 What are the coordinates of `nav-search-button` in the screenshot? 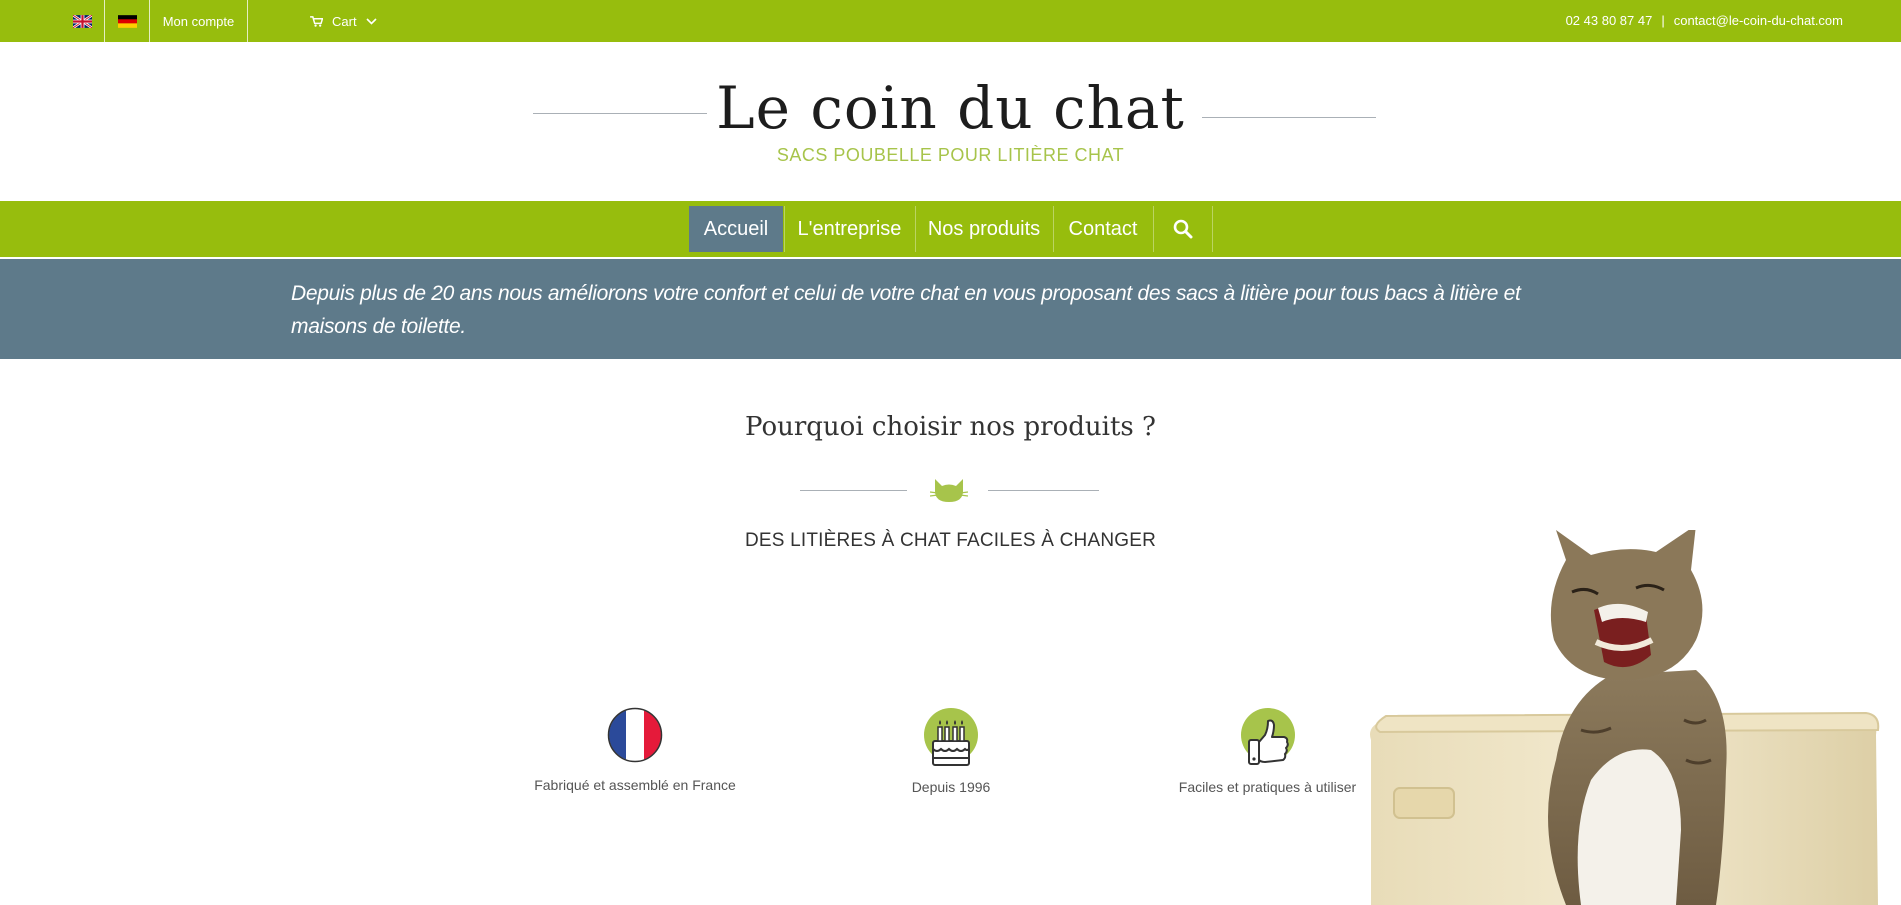 It's located at (1183, 229).